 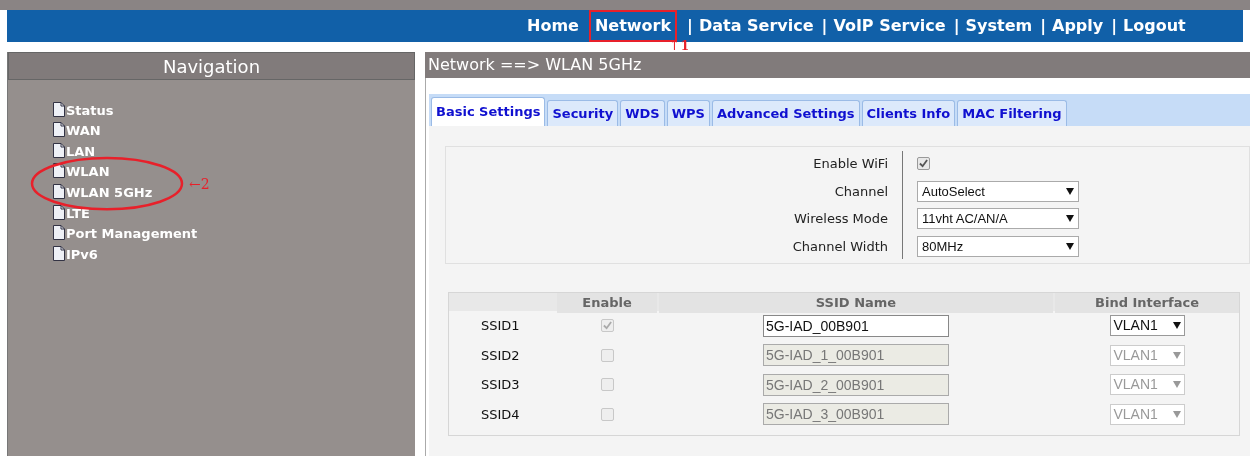 I want to click on dropdown: 80MHz, so click(x=998, y=246).